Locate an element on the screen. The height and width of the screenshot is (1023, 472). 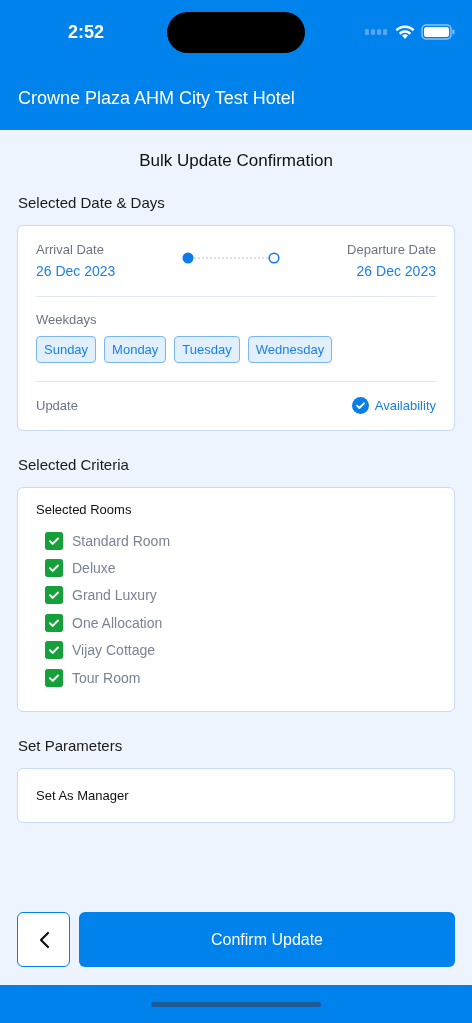
signal-icon is located at coordinates (377, 32).